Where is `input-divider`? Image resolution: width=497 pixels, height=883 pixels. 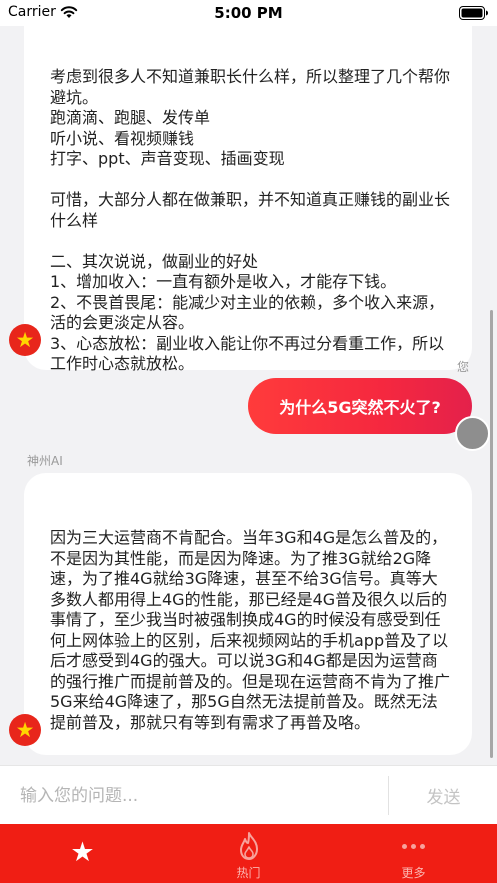 input-divider is located at coordinates (388, 795).